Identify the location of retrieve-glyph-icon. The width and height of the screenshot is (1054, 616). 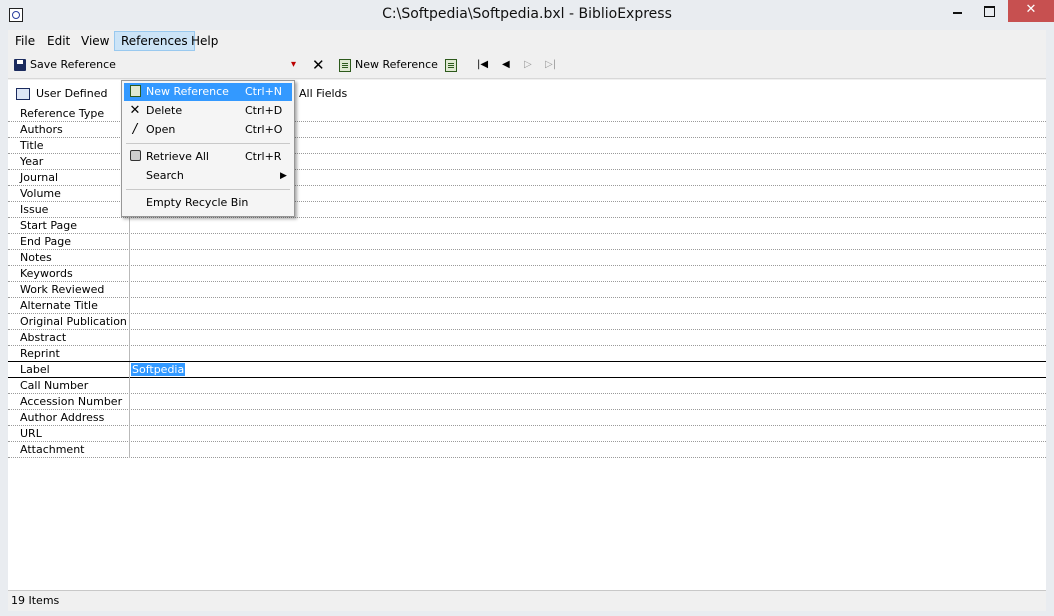
(451, 65).